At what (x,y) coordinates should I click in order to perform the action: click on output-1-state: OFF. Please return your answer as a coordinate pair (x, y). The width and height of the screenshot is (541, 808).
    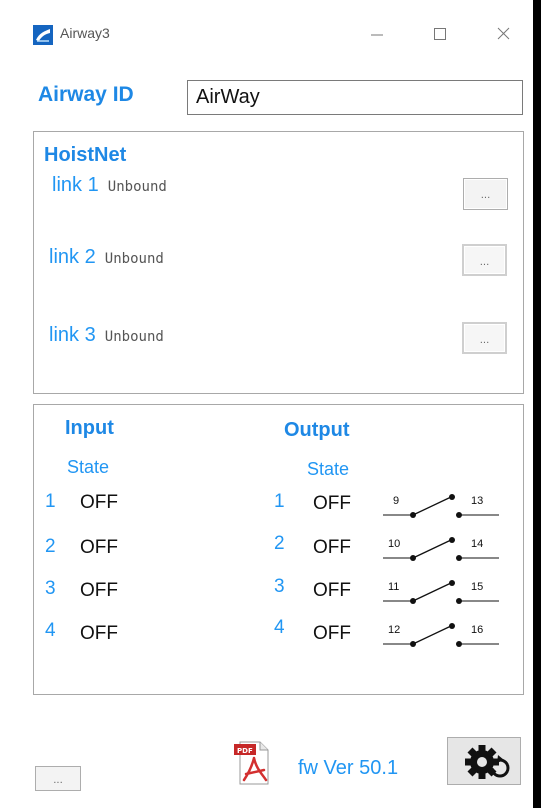
    Looking at the image, I should click on (332, 504).